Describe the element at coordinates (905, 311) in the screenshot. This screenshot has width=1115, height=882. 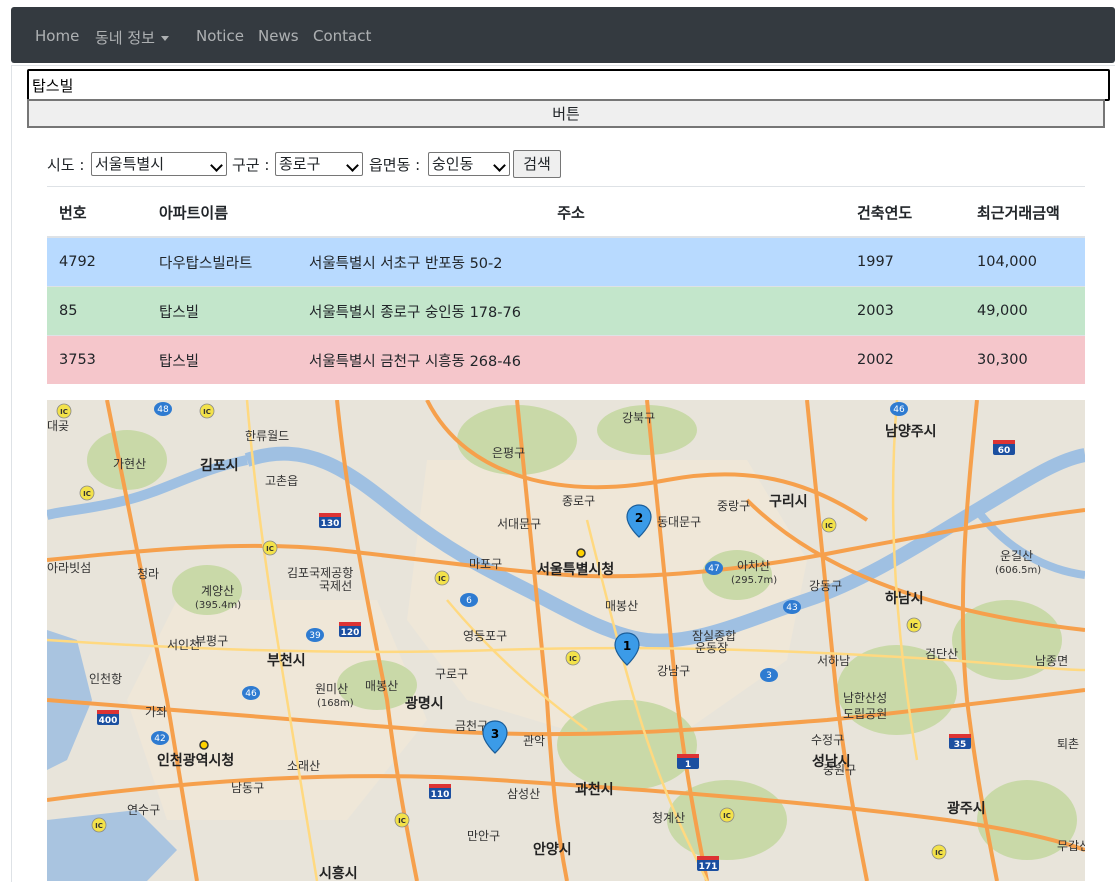
I see `cell-year: 2003` at that location.